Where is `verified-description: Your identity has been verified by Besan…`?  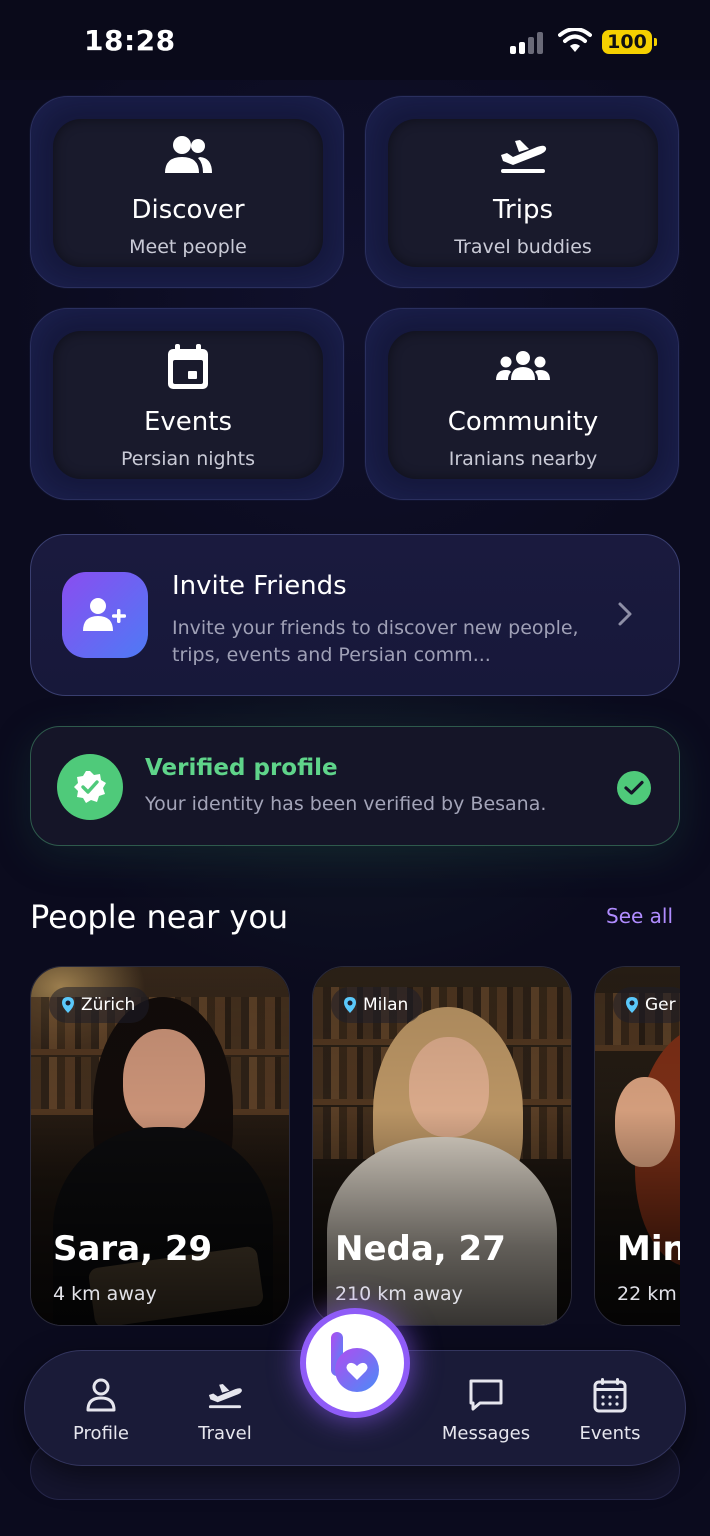
verified-description: Your identity has been verified by Besan… is located at coordinates (346, 804).